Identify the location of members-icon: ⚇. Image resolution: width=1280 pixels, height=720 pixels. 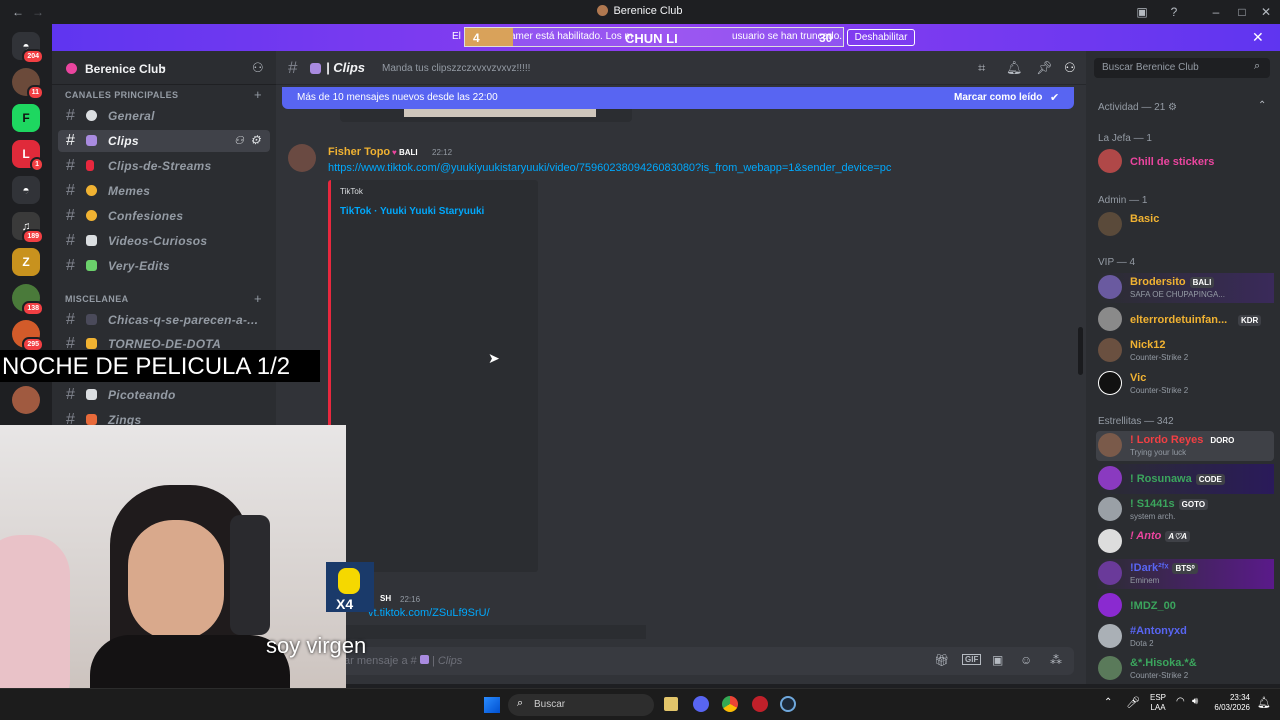
(1070, 68).